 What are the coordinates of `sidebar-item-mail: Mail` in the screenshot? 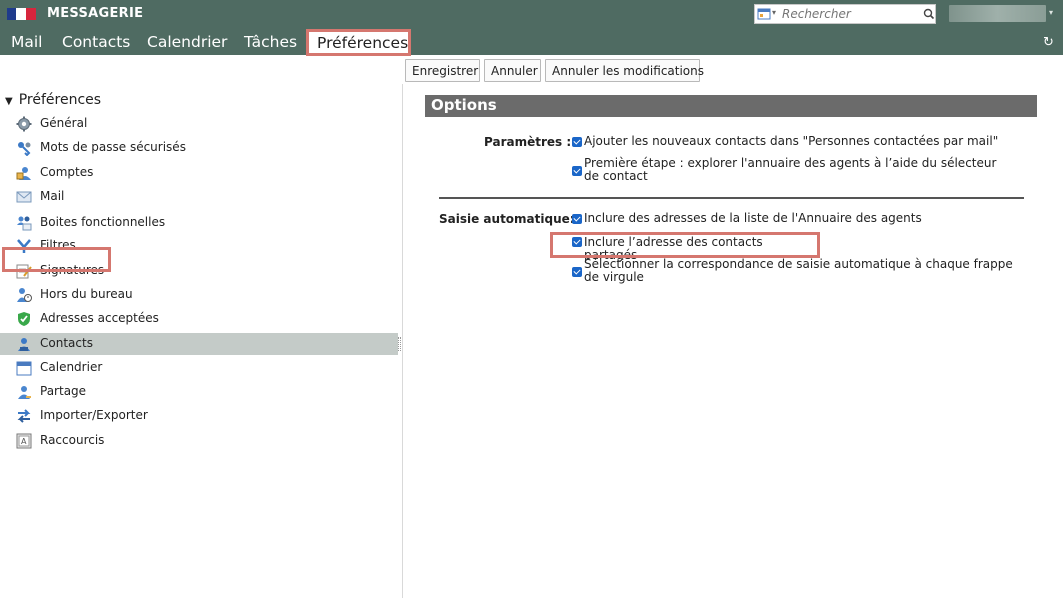 It's located at (199, 197).